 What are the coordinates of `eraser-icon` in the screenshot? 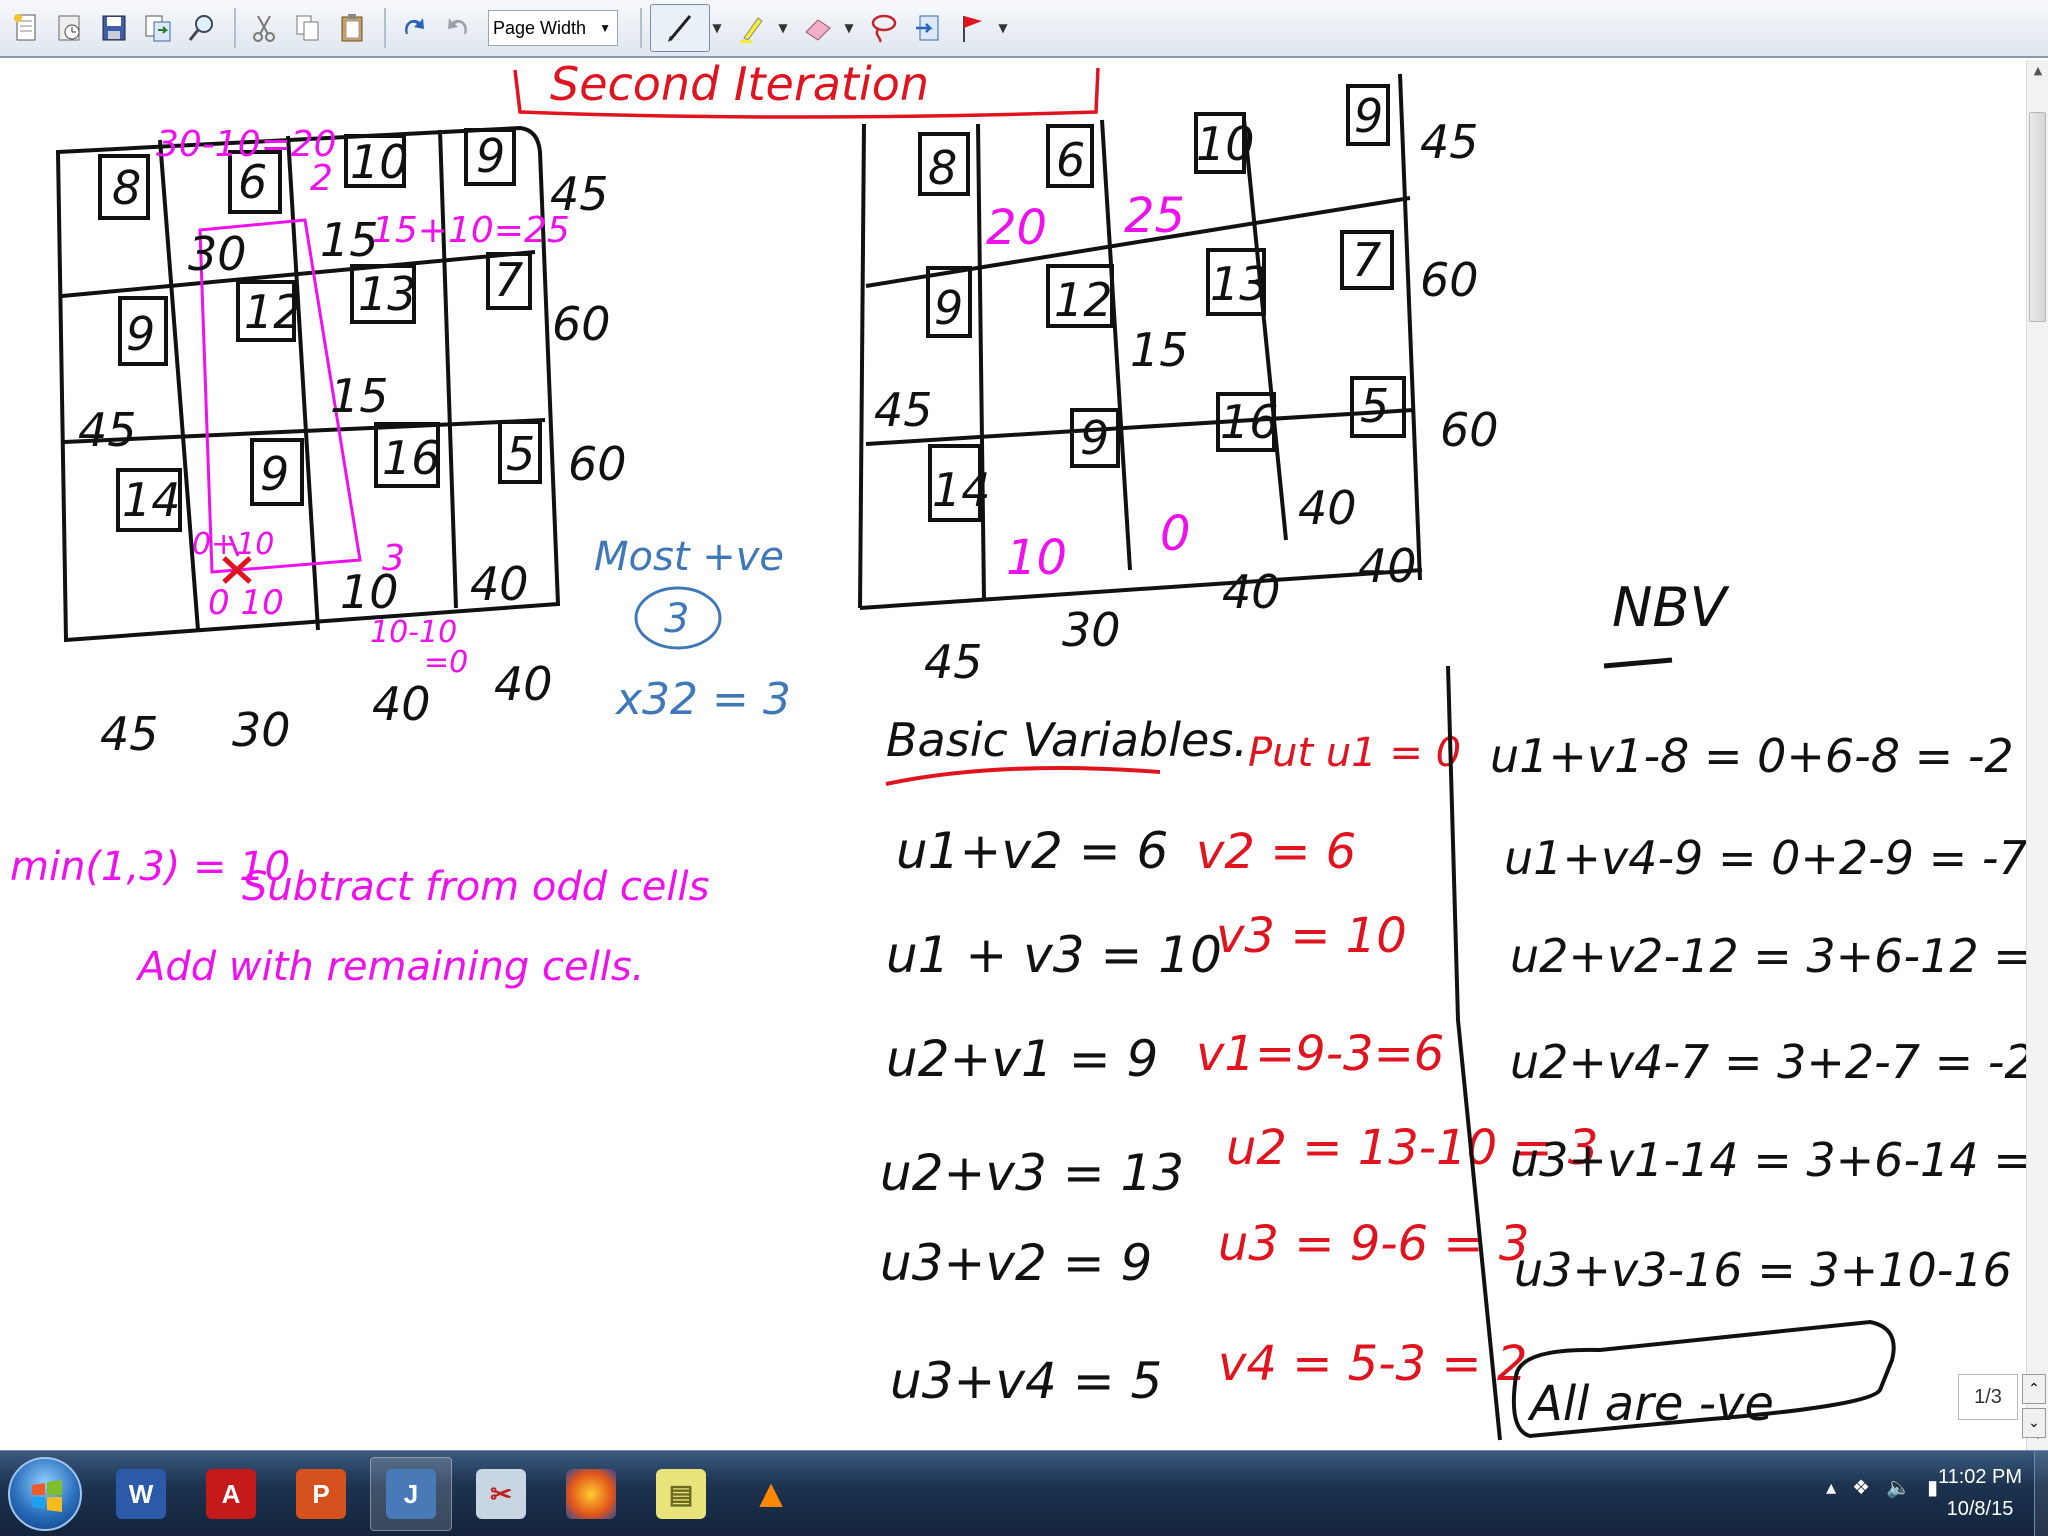 It's located at (818, 28).